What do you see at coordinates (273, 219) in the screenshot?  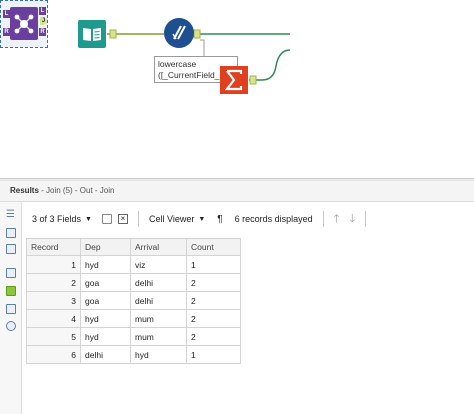 I see `records-count: 6 records displayed` at bounding box center [273, 219].